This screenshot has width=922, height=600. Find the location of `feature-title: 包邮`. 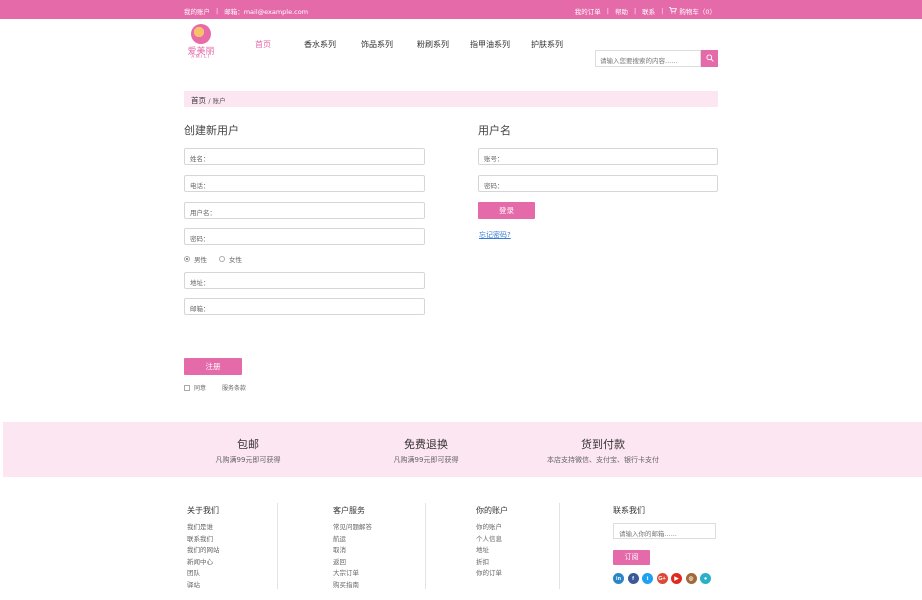

feature-title: 包邮 is located at coordinates (248, 444).